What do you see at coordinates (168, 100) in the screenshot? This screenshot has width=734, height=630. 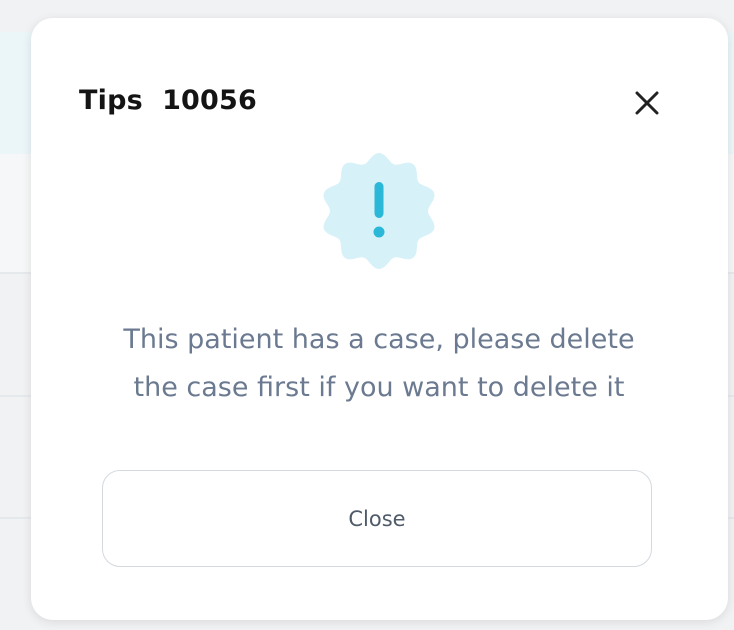 I see `dialog-title: Tips 10056` at bounding box center [168, 100].